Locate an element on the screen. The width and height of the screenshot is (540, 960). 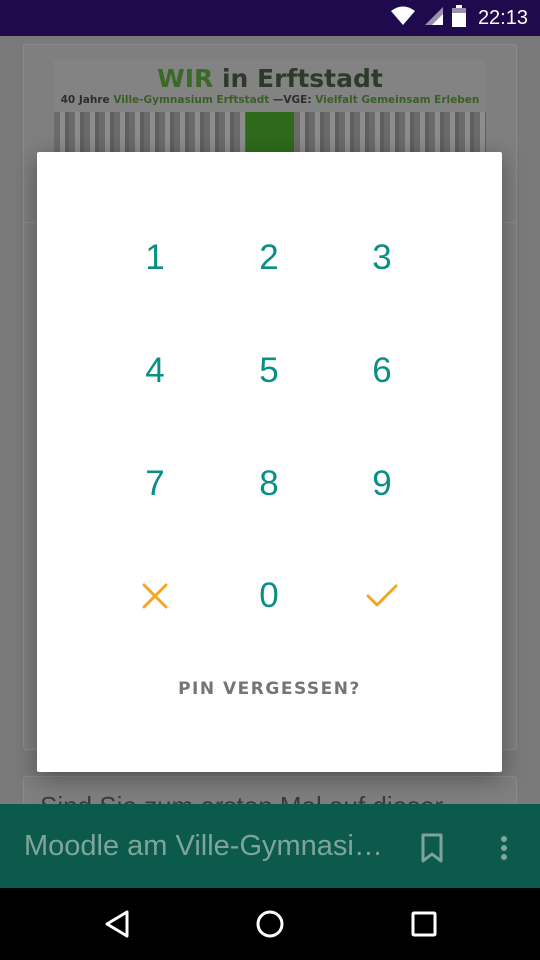
key-0: 0 is located at coordinates (269, 596).